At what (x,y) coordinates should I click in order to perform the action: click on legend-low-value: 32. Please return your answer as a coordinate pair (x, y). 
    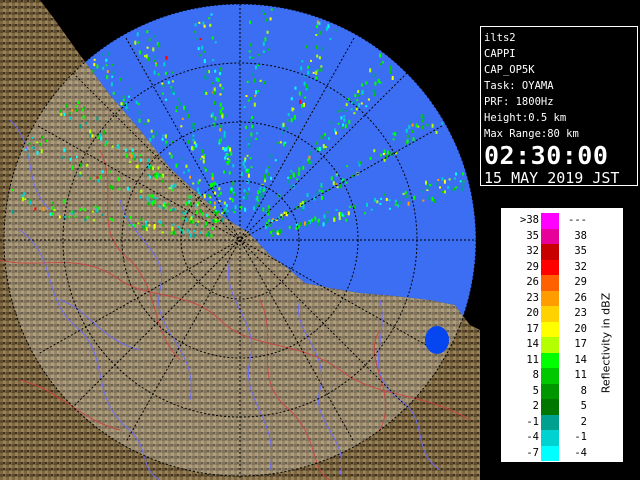
    Looking at the image, I should click on (532, 251).